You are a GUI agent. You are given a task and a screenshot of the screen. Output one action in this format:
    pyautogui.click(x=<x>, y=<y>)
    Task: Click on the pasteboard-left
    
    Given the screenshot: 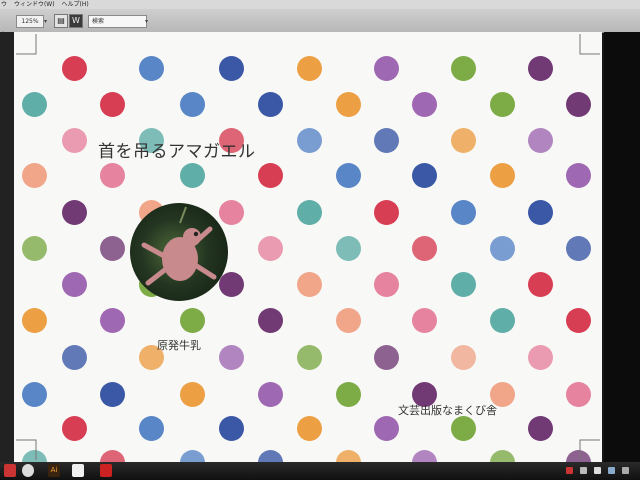 What is the action you would take?
    pyautogui.click(x=7, y=247)
    